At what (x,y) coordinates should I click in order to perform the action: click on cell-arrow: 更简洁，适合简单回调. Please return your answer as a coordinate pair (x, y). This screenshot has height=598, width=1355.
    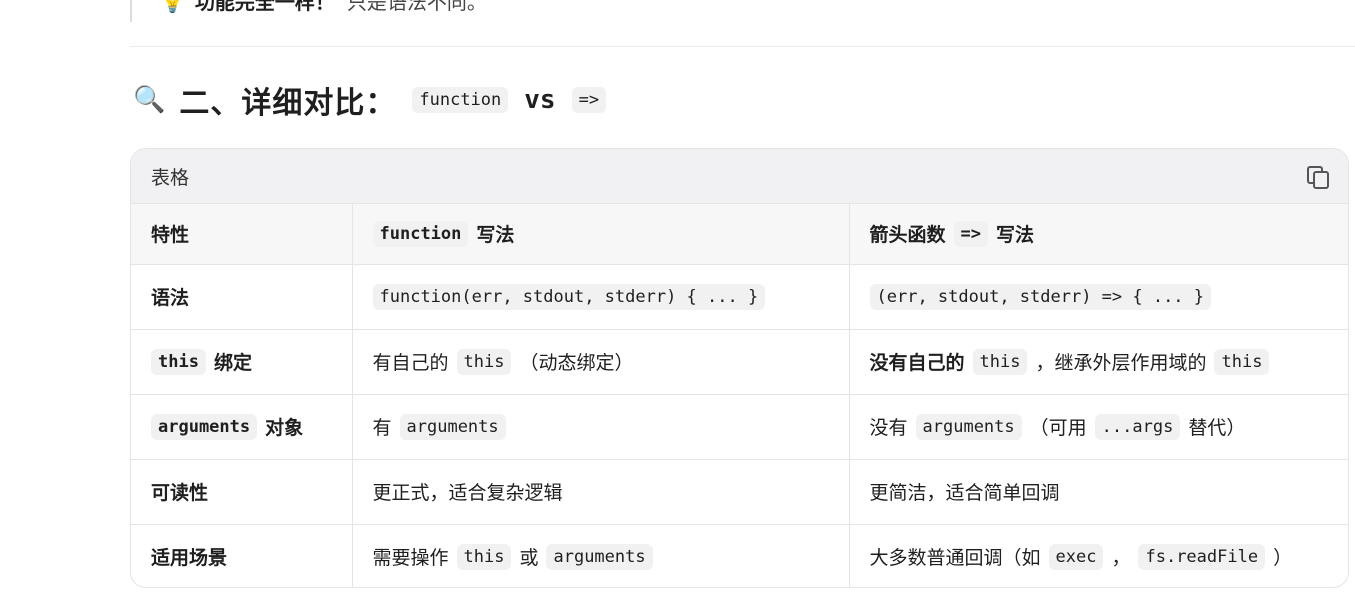
    Looking at the image, I should click on (1098, 492).